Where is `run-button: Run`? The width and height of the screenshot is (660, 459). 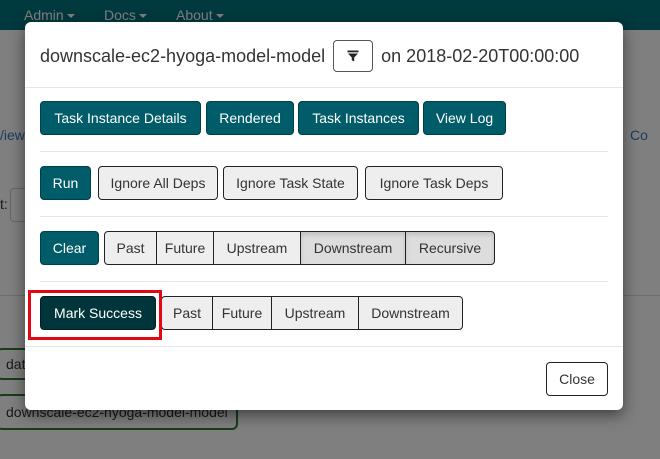
run-button: Run is located at coordinates (65, 183).